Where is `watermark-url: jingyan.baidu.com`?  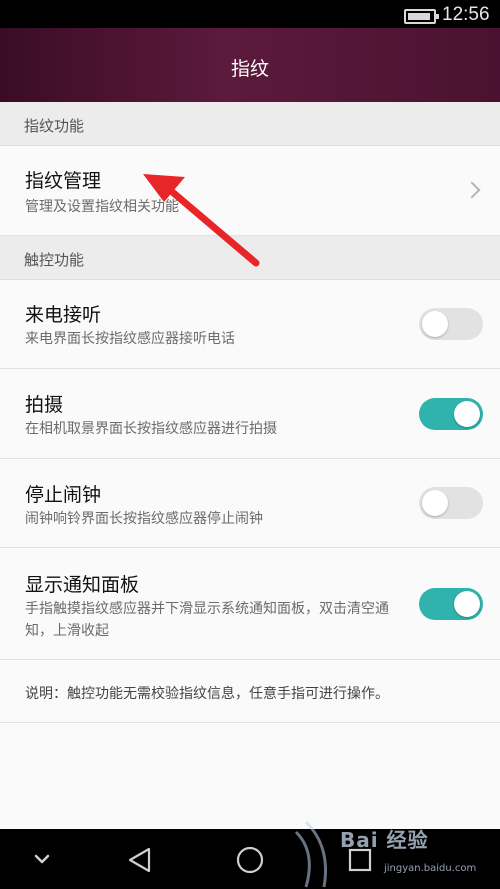 watermark-url: jingyan.baidu.com is located at coordinates (430, 868).